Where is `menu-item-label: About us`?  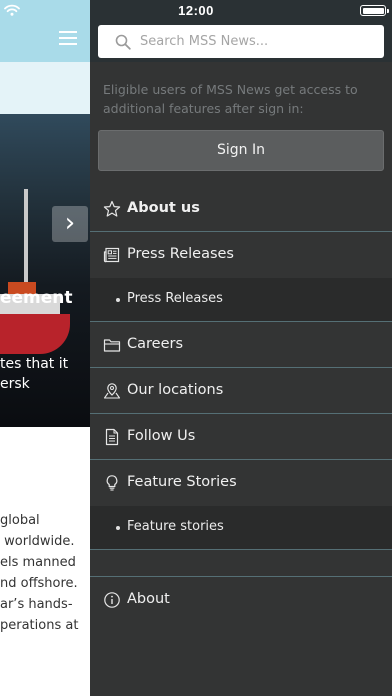
menu-item-label: About us is located at coordinates (163, 208).